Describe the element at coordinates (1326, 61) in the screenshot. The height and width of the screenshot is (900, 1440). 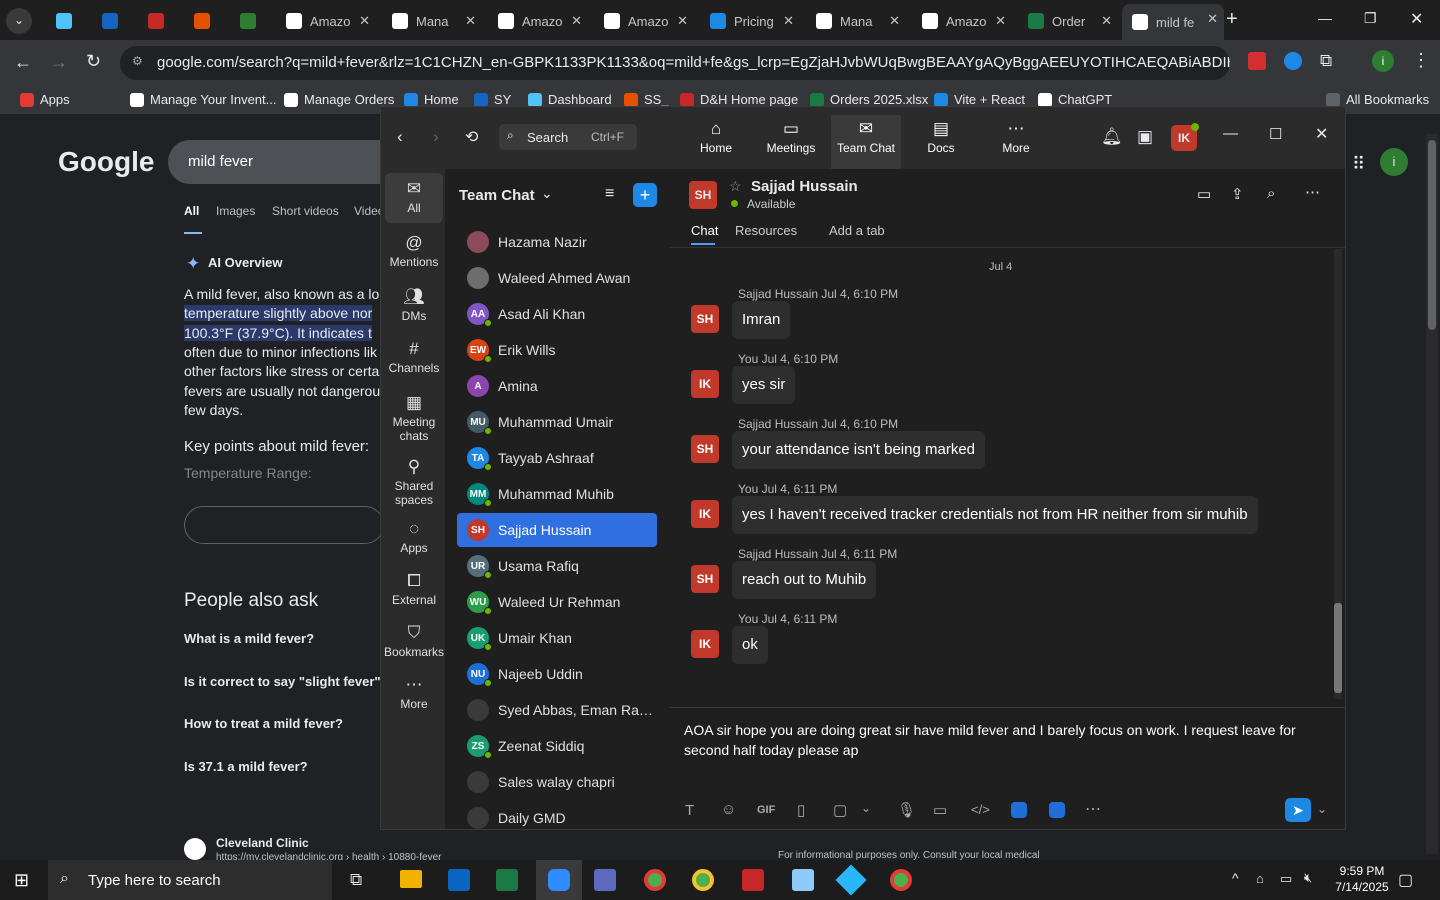
I see `puzzle-icon: ⧉` at that location.